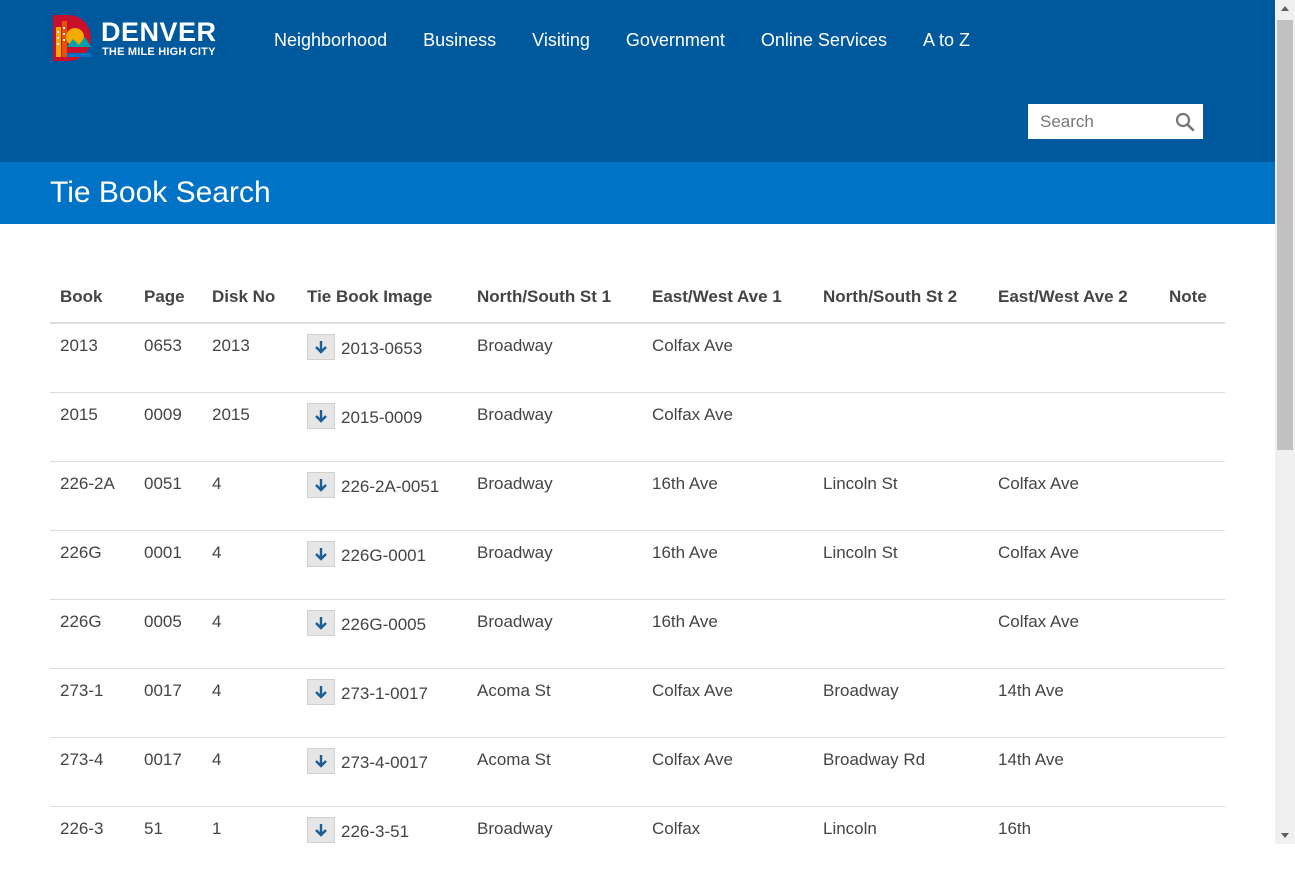 The width and height of the screenshot is (1295, 875). I want to click on column-header-tie-book-image: Tie Book Image, so click(382, 298).